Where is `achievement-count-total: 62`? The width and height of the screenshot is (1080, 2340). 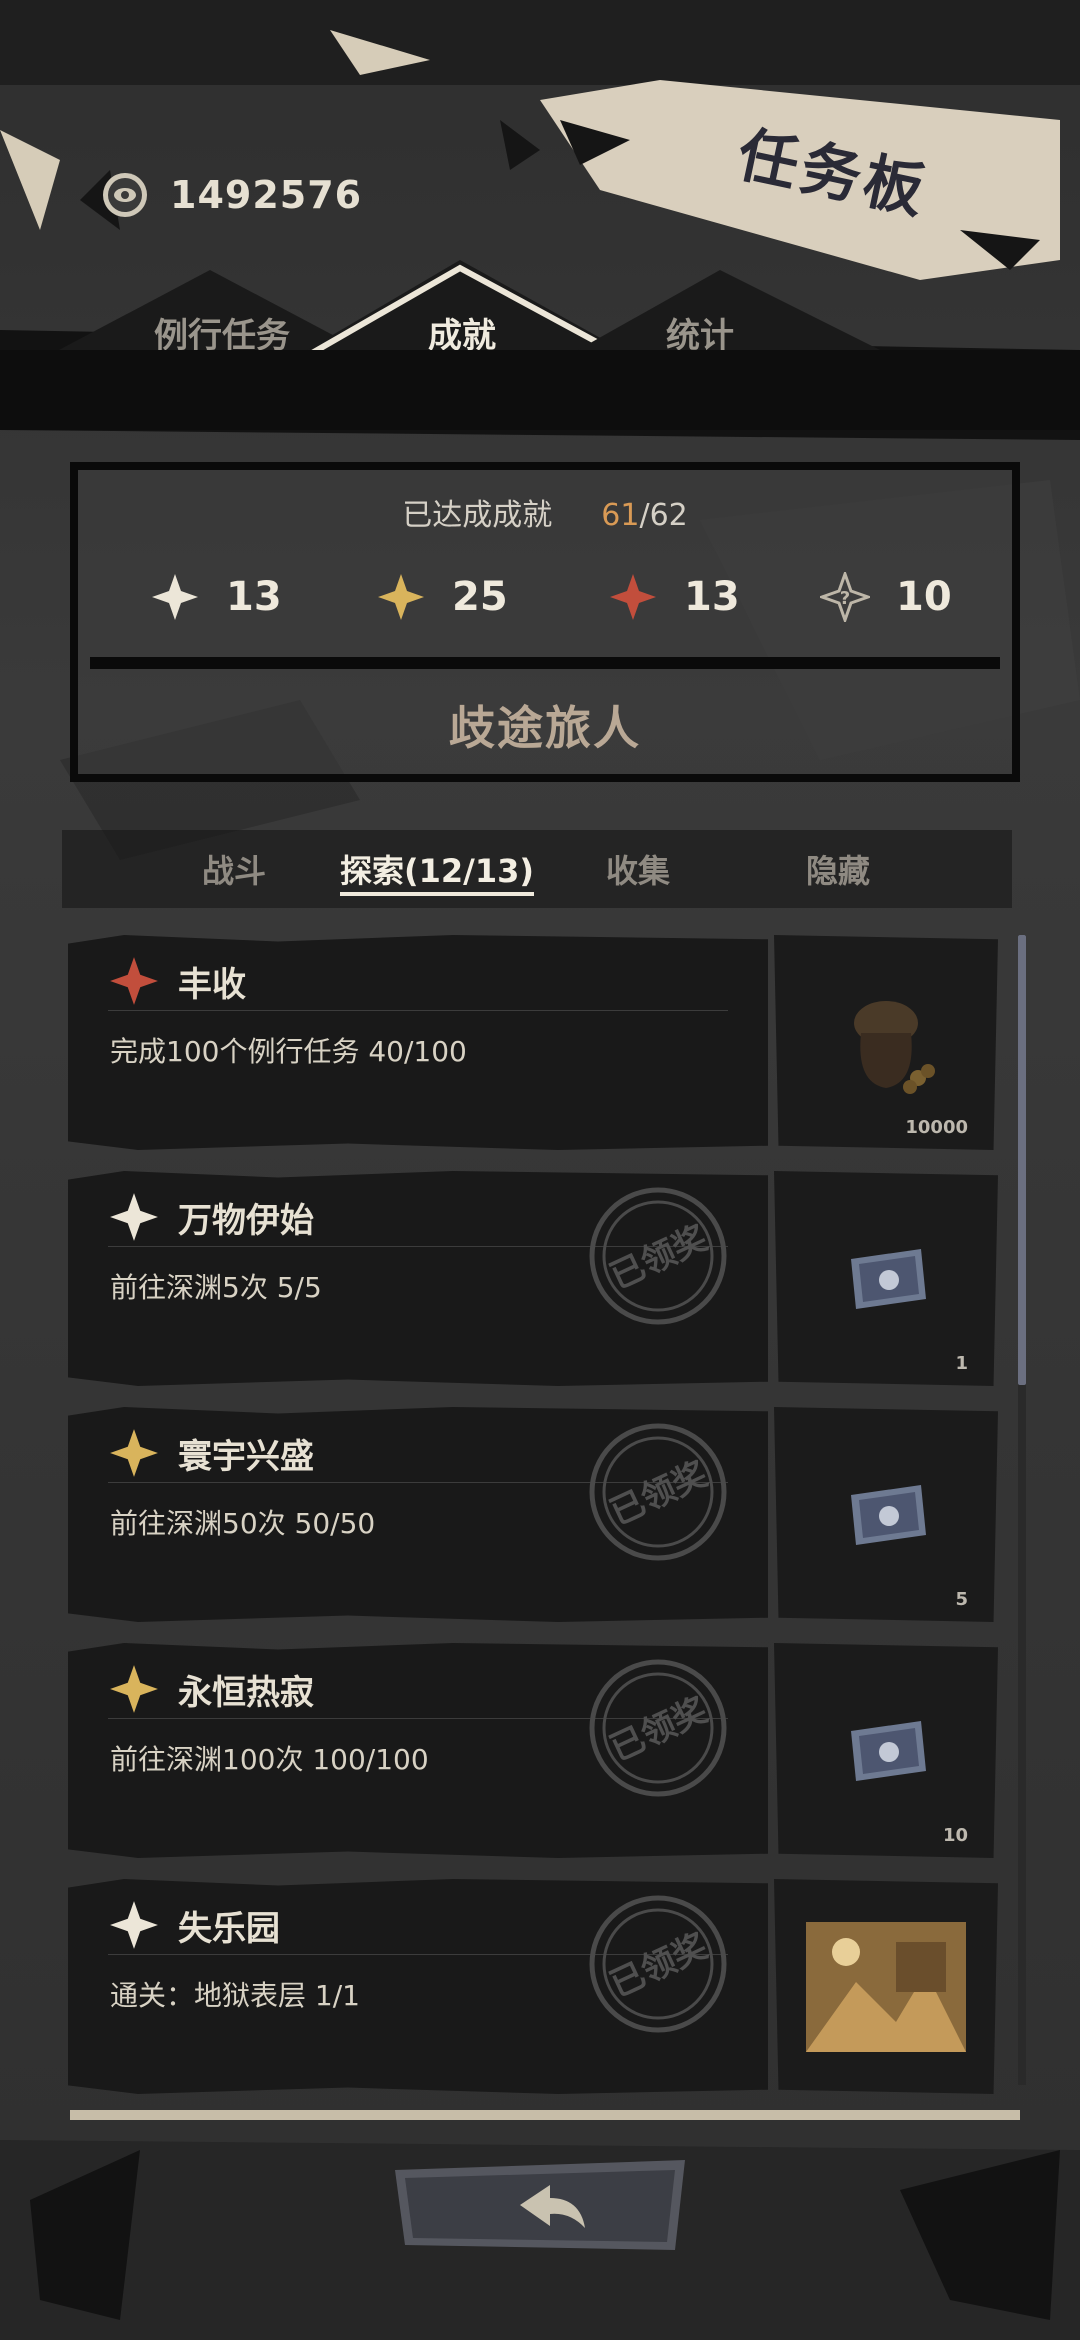
achievement-count-total: 62 is located at coordinates (668, 515).